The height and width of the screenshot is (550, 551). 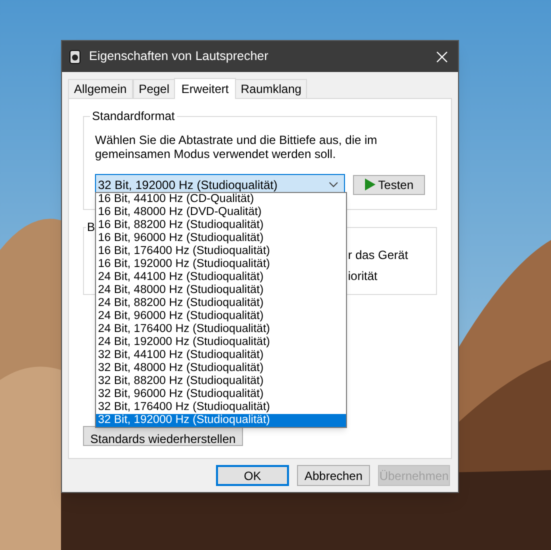 I want to click on group-title: Standardformat, so click(x=133, y=116).